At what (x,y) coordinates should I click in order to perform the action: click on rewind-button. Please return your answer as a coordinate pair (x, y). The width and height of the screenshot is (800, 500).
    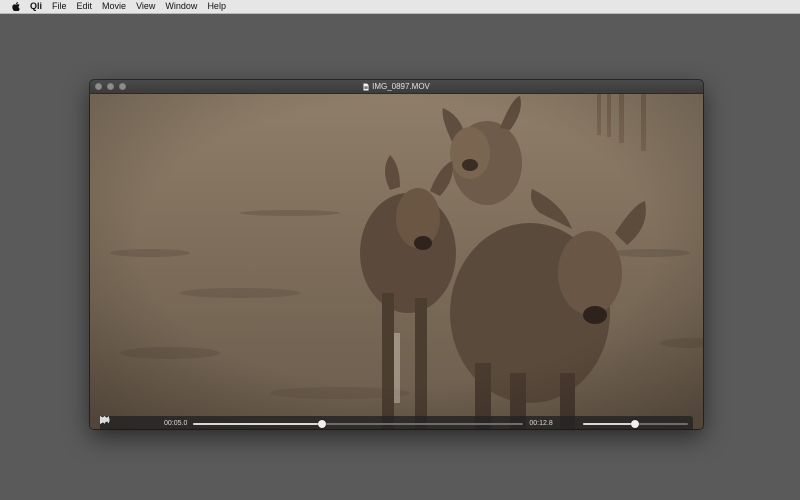
    Looking at the image, I should click on (110, 422).